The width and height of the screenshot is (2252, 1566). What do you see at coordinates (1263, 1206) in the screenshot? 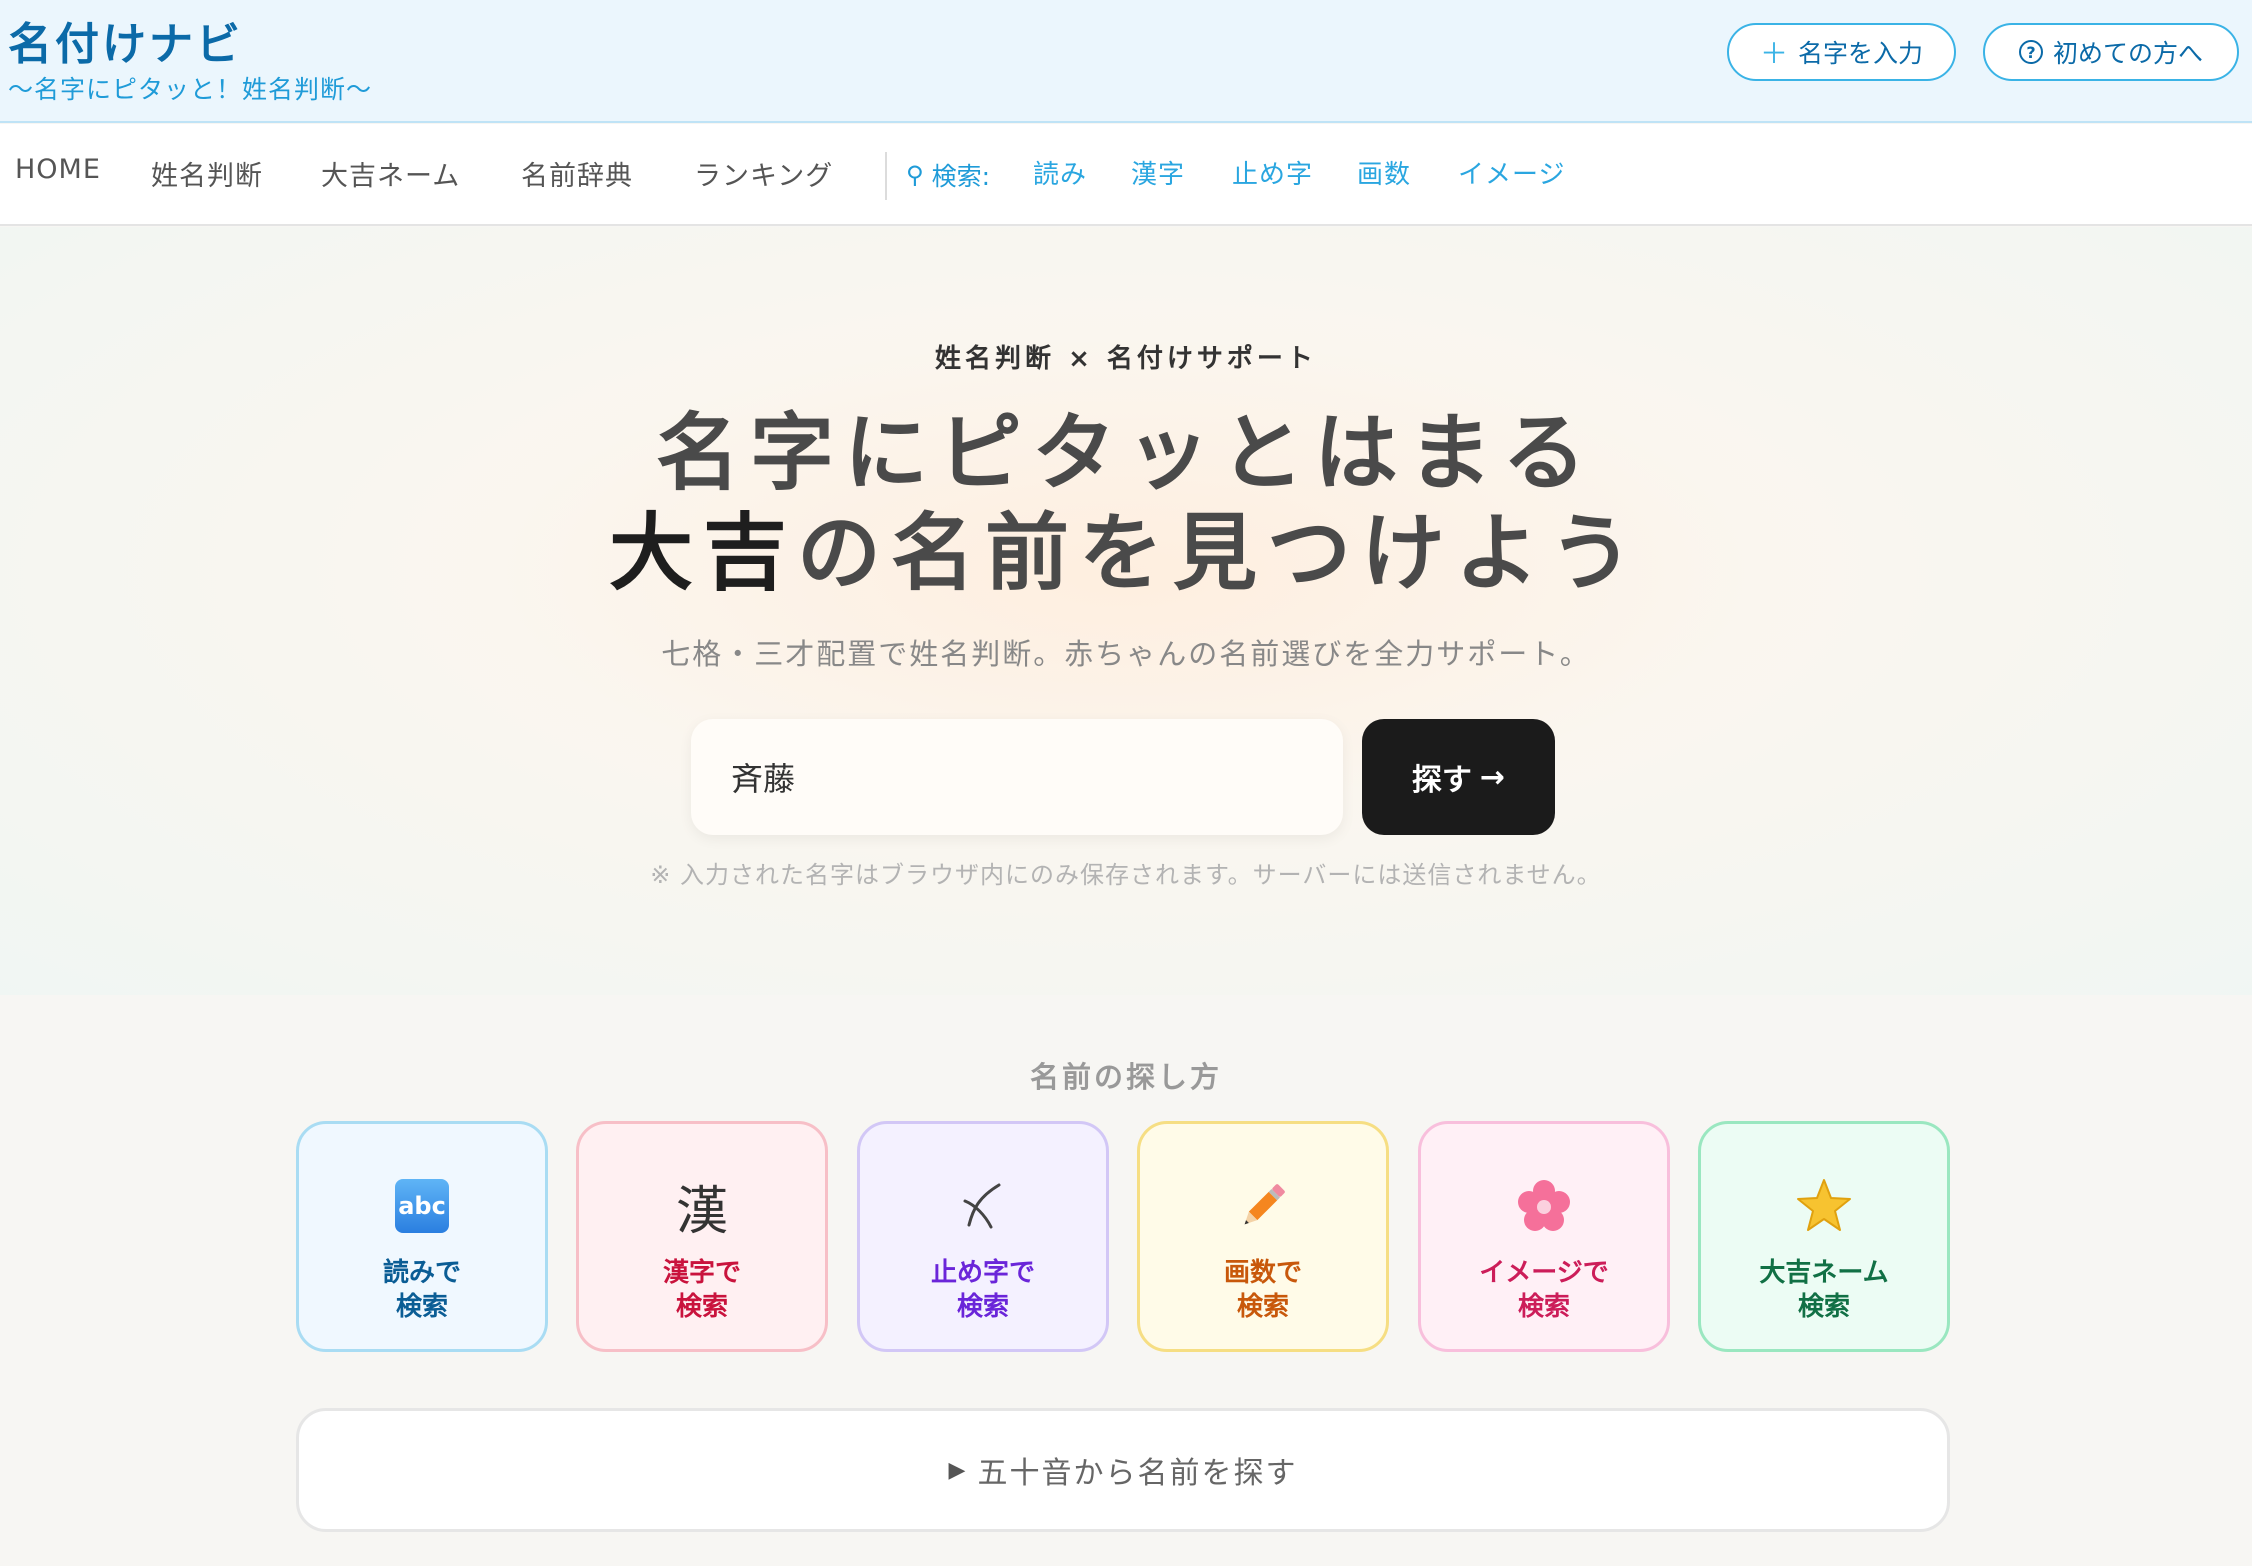
I see `pencil-icon` at bounding box center [1263, 1206].